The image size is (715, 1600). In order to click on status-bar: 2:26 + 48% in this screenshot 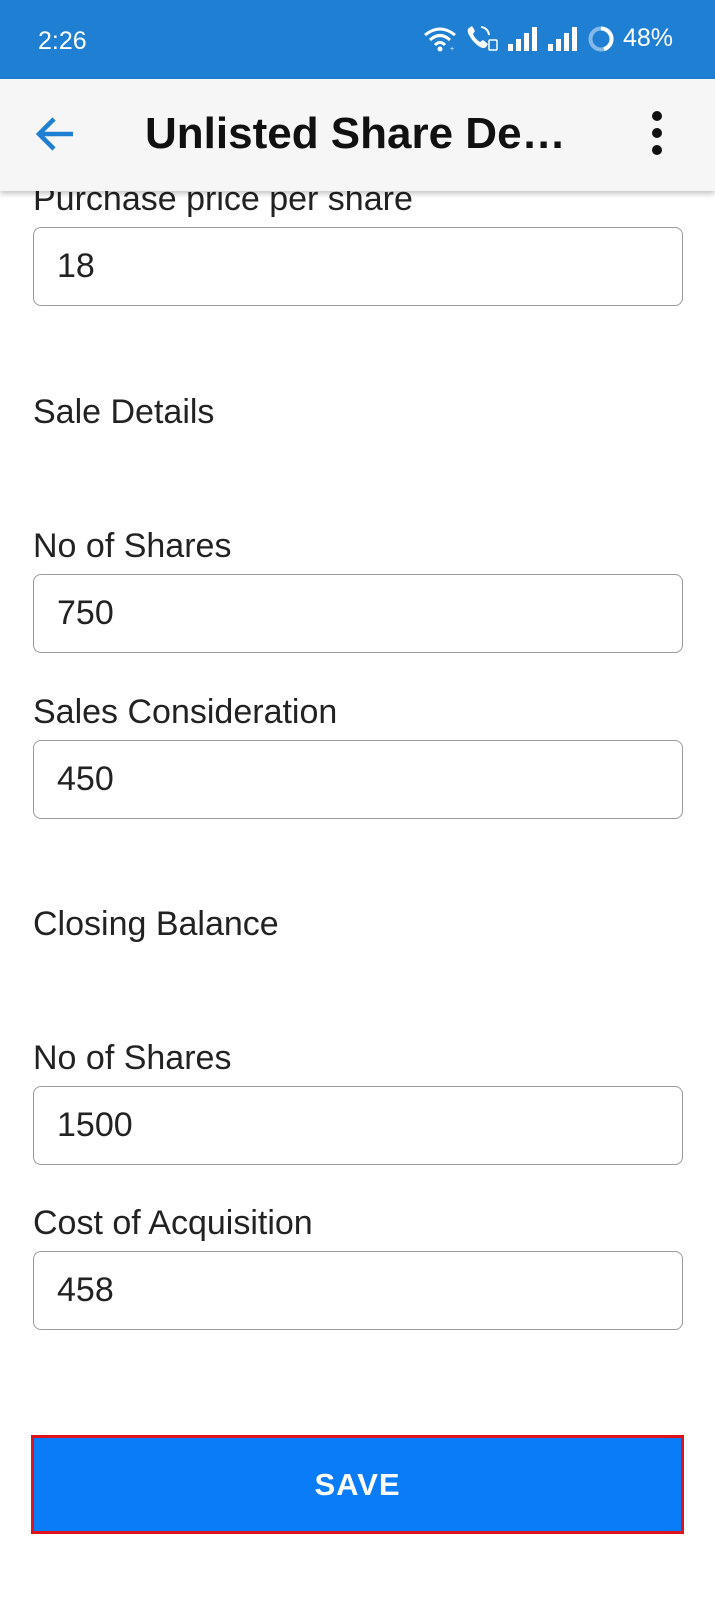, I will do `click(357, 39)`.